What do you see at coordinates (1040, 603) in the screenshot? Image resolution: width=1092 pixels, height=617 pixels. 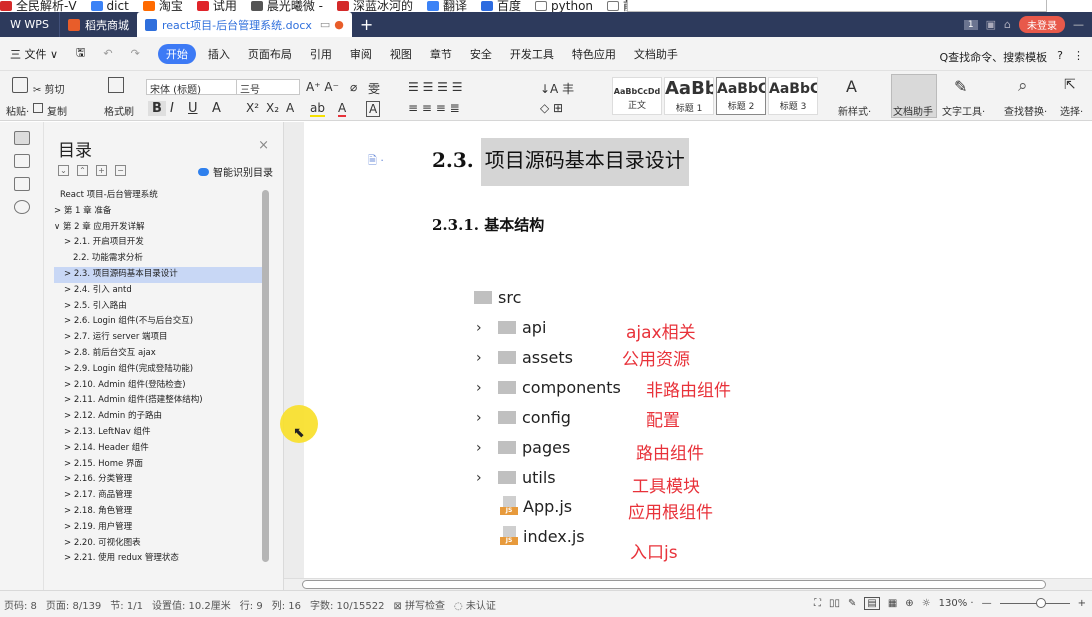 I see `zoom-slider-knob` at bounding box center [1040, 603].